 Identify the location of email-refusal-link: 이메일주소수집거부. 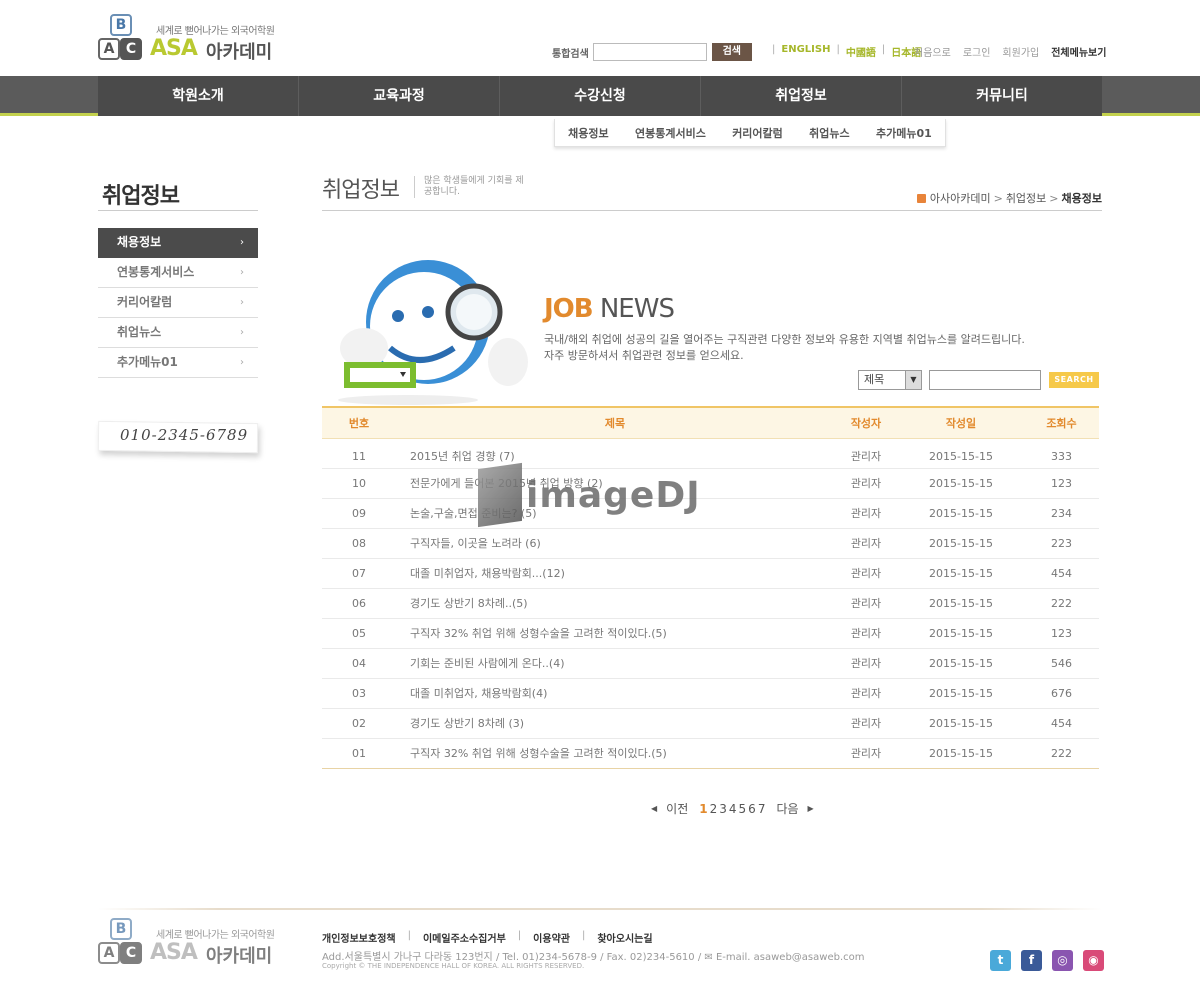
(464, 937).